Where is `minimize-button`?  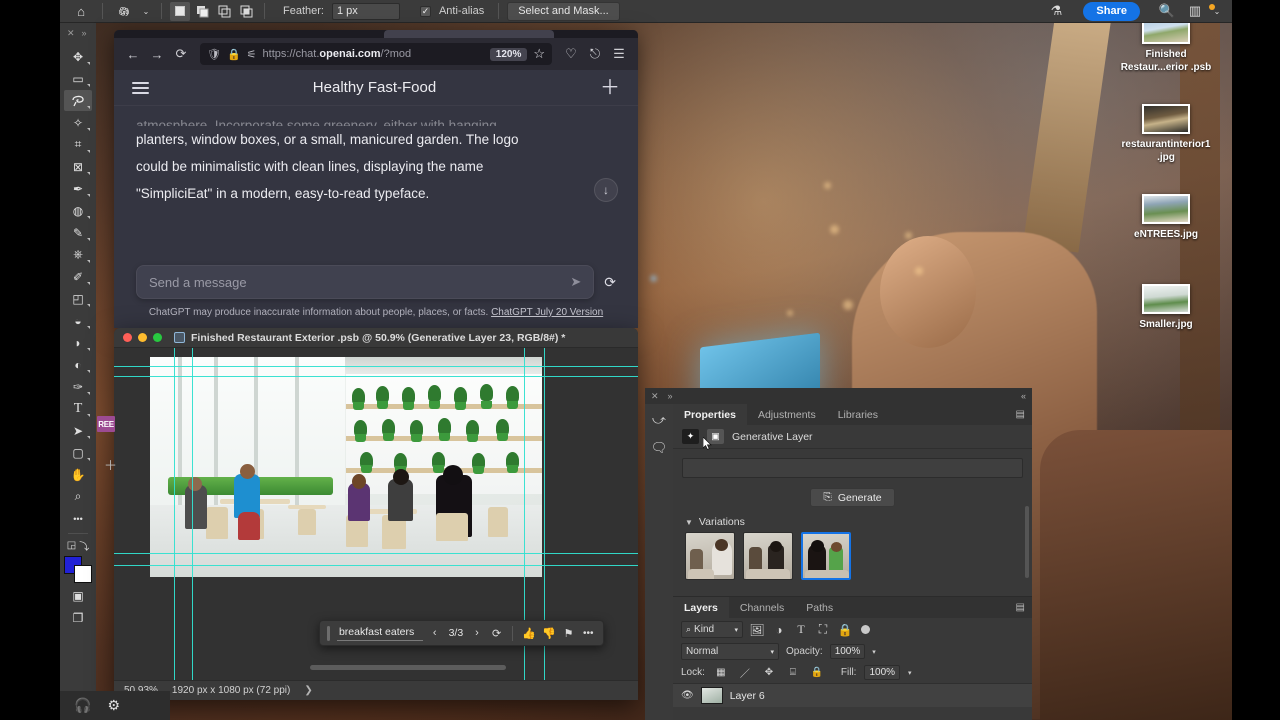
minimize-button is located at coordinates (142, 337).